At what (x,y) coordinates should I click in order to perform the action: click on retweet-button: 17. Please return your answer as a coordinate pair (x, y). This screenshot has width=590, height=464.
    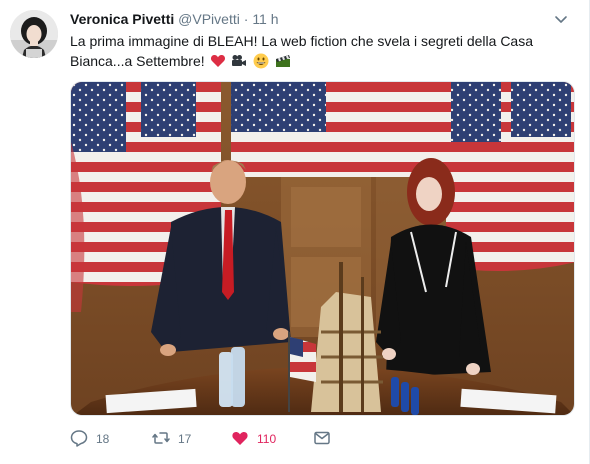
    Looking at the image, I should click on (171, 439).